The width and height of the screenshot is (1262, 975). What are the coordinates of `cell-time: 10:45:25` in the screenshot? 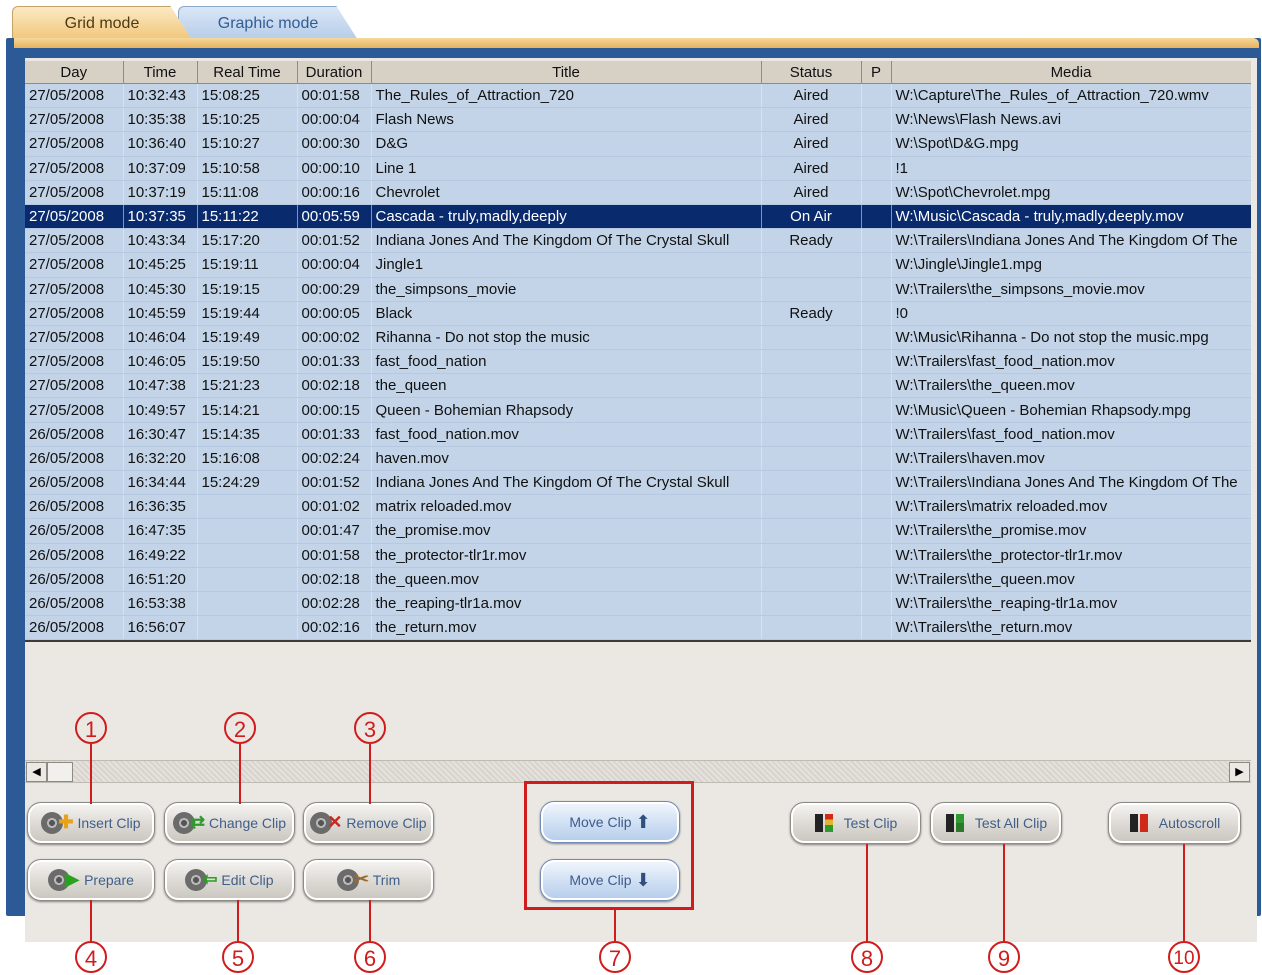 It's located at (160, 265).